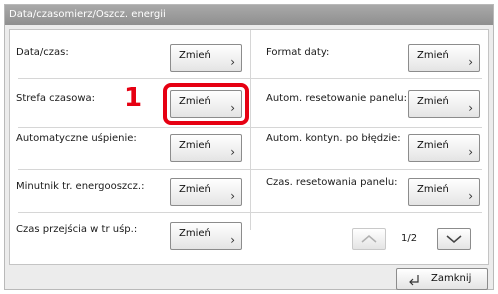  Describe the element at coordinates (206, 104) in the screenshot. I see `highlight-box` at that location.